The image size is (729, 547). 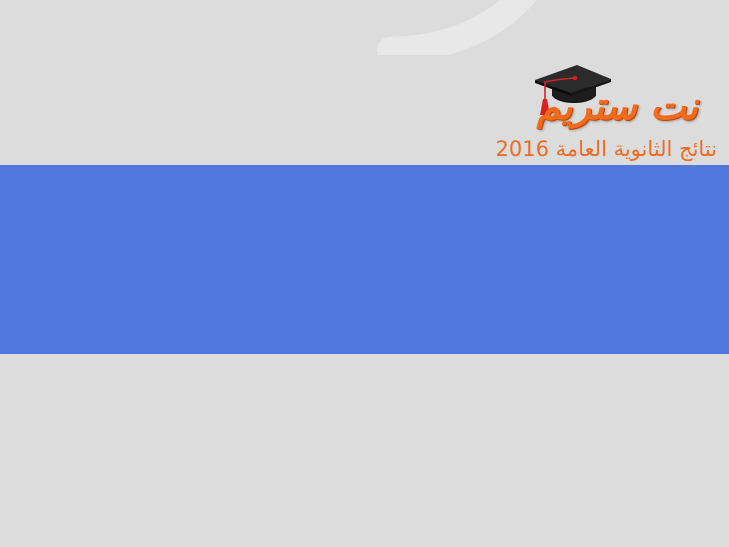 What do you see at coordinates (606, 149) in the screenshot?
I see `logo-subtitle: نتائج الثانوية العامة 2016` at bounding box center [606, 149].